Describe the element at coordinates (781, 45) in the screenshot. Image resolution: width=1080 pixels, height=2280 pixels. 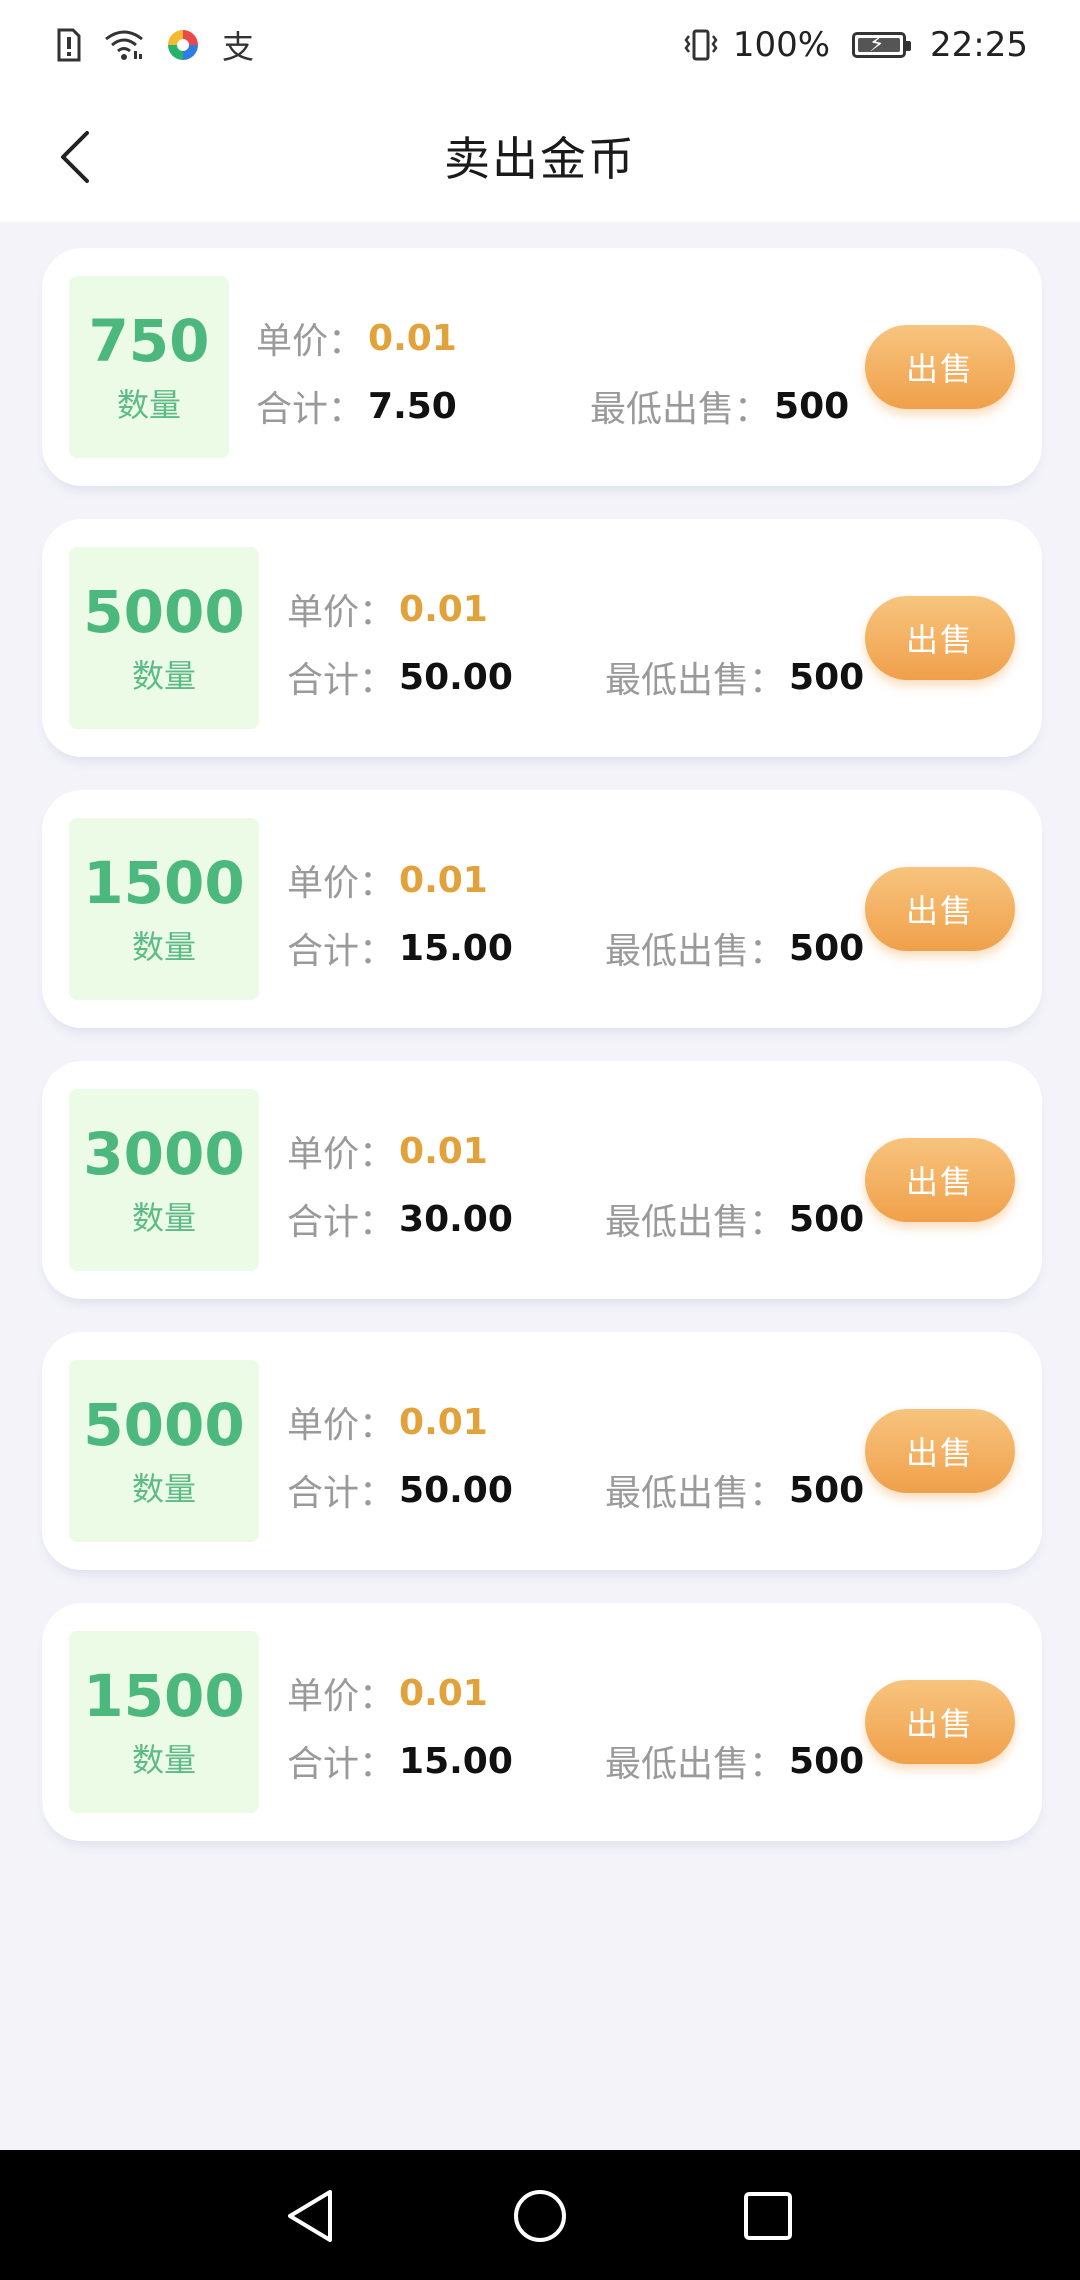
I see `battery-percent: 100%` at that location.